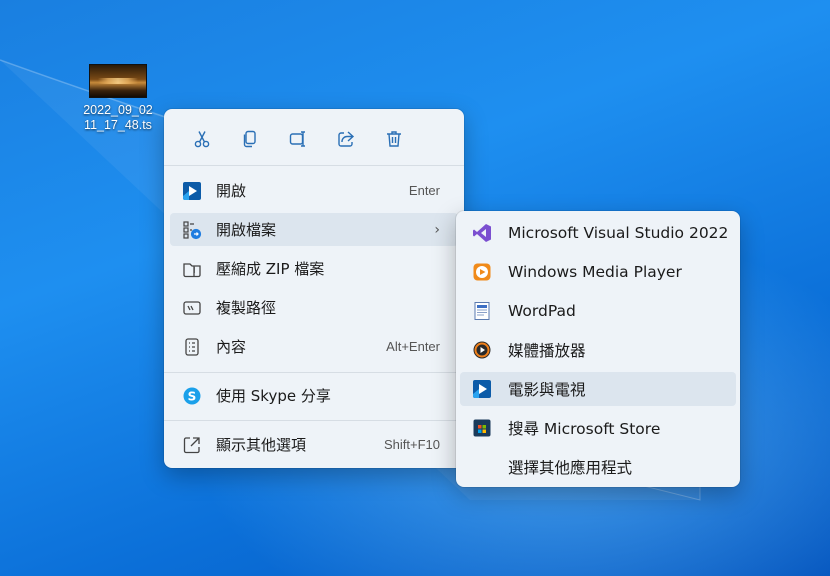 The height and width of the screenshot is (576, 830). What do you see at coordinates (246, 230) in the screenshot?
I see `menu-item-label: 開啟檔案` at bounding box center [246, 230].